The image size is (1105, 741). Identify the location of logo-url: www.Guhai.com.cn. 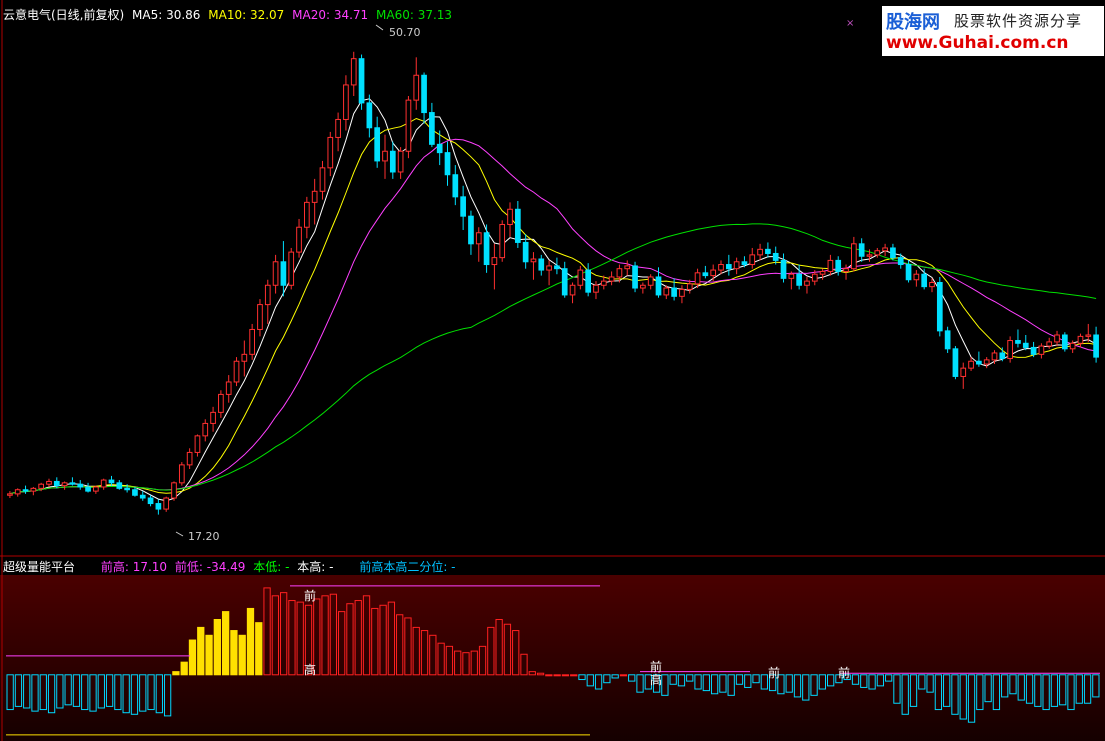
(977, 43).